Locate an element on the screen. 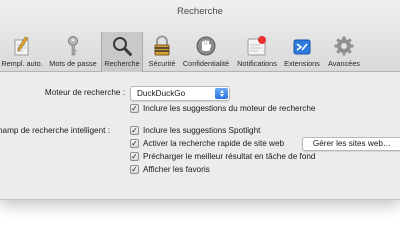  magnifier-icon is located at coordinates (122, 46).